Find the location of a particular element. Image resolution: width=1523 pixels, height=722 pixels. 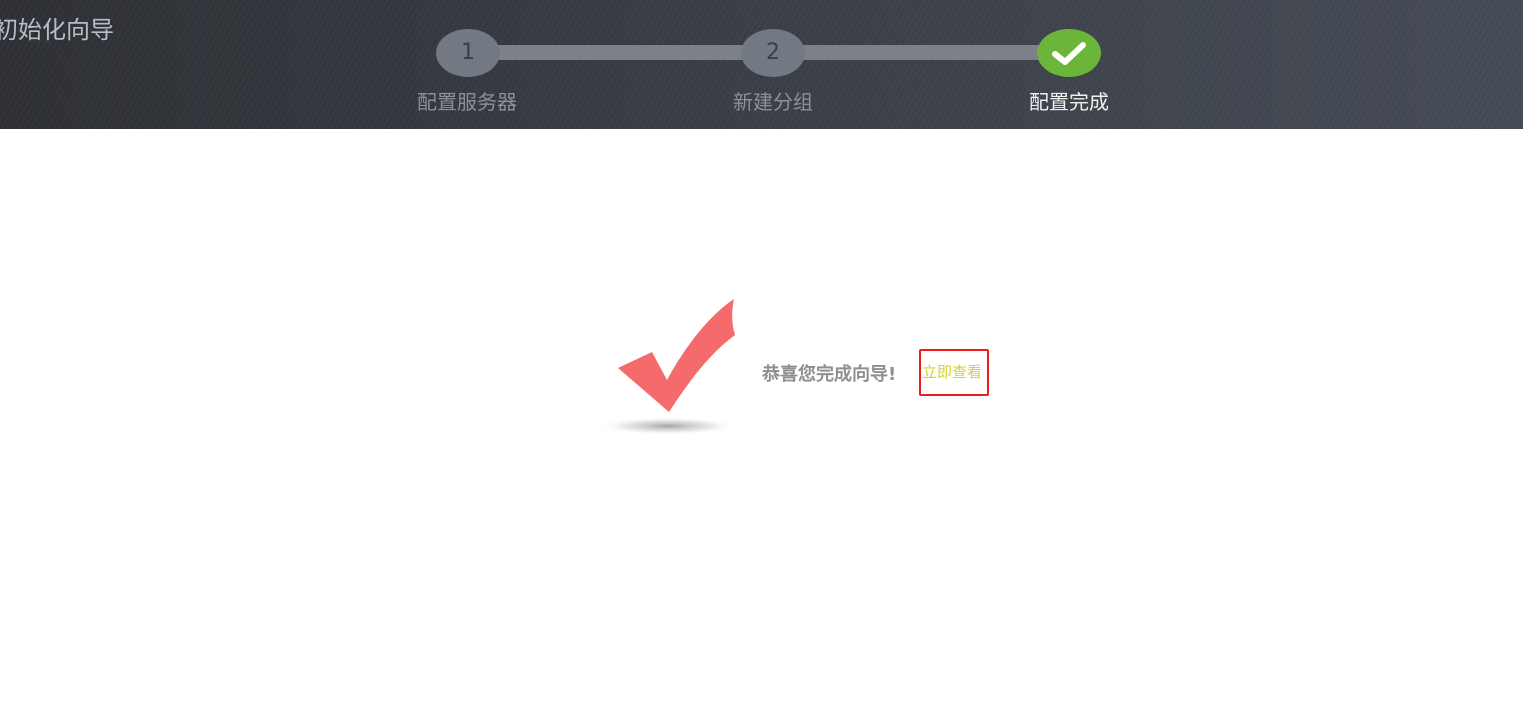

step-1-circle: 1 is located at coordinates (468, 53).